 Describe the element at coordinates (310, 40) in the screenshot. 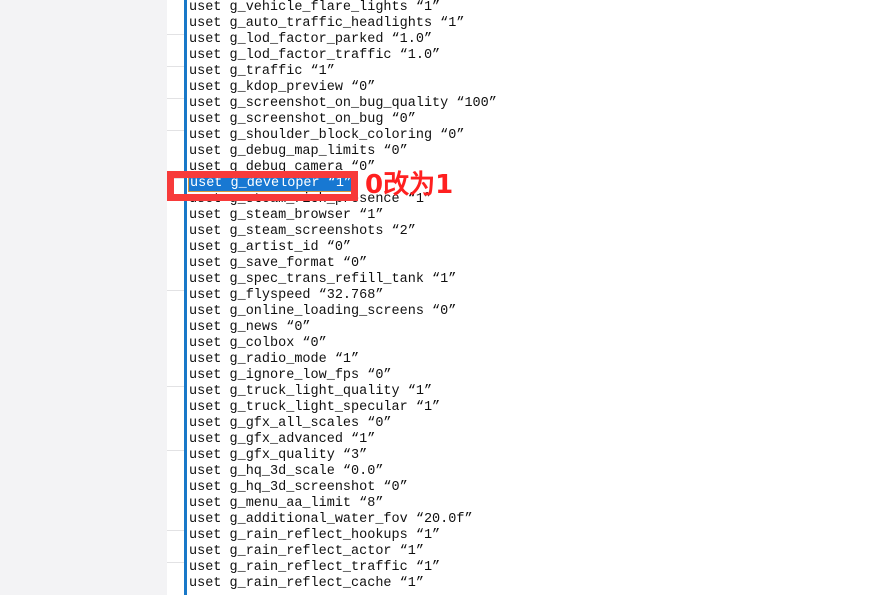

I see `config-line: uset g_lod_factor_parked “1.0”` at that location.